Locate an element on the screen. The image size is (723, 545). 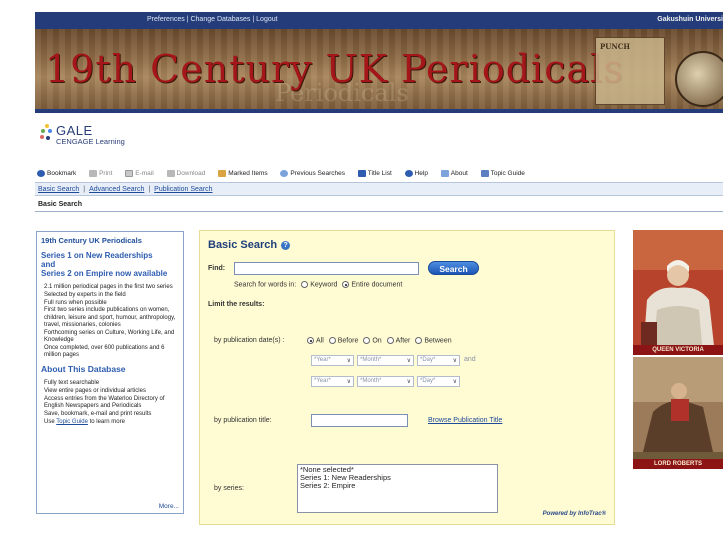
series-option: Series 2: Empire is located at coordinates (397, 486).